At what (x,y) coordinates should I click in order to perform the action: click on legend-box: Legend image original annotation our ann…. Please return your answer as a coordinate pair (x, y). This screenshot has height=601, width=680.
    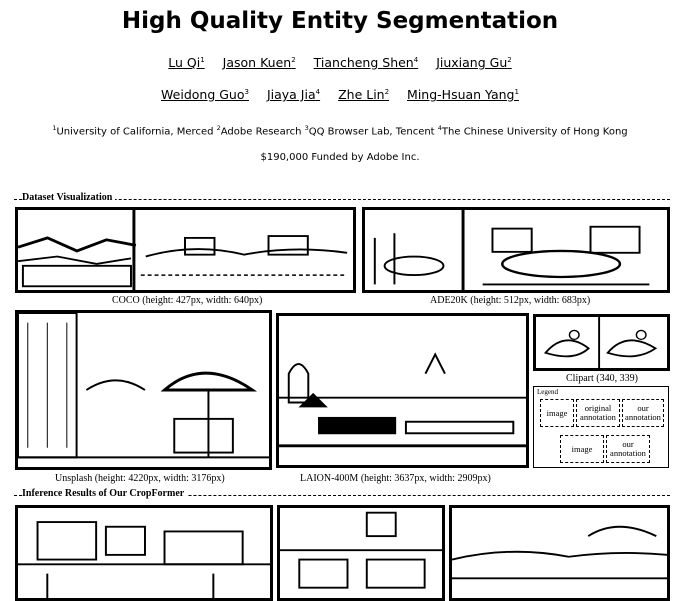
    Looking at the image, I should click on (601, 427).